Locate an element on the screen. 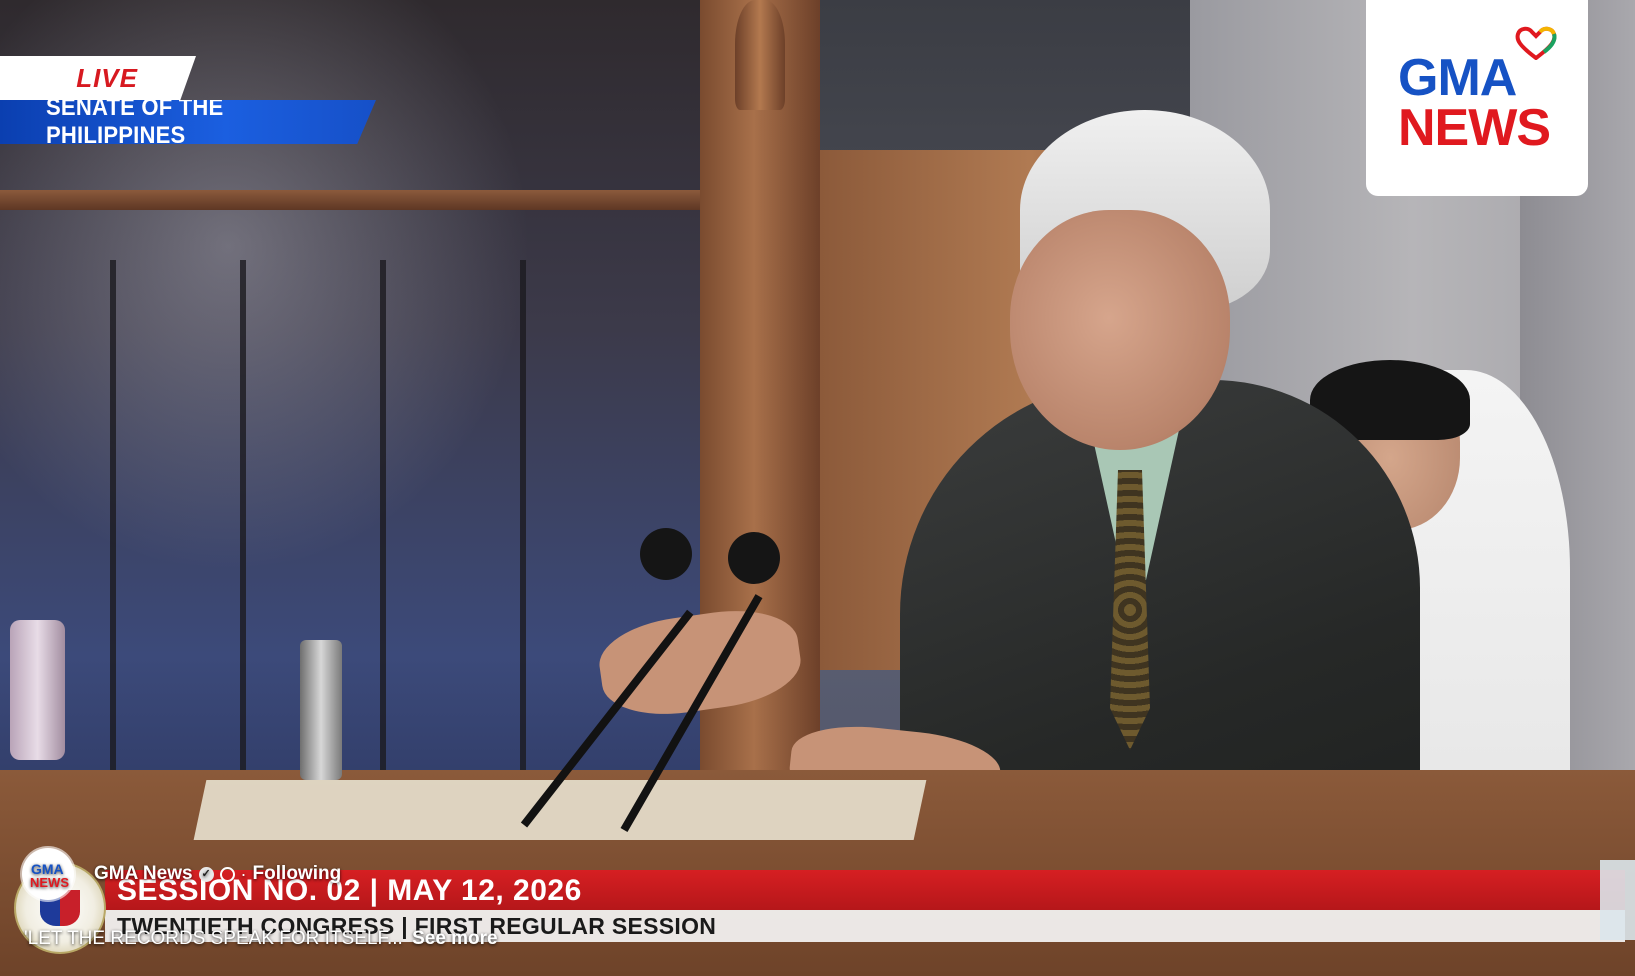  logo-news-text: NEWS is located at coordinates (1474, 128).